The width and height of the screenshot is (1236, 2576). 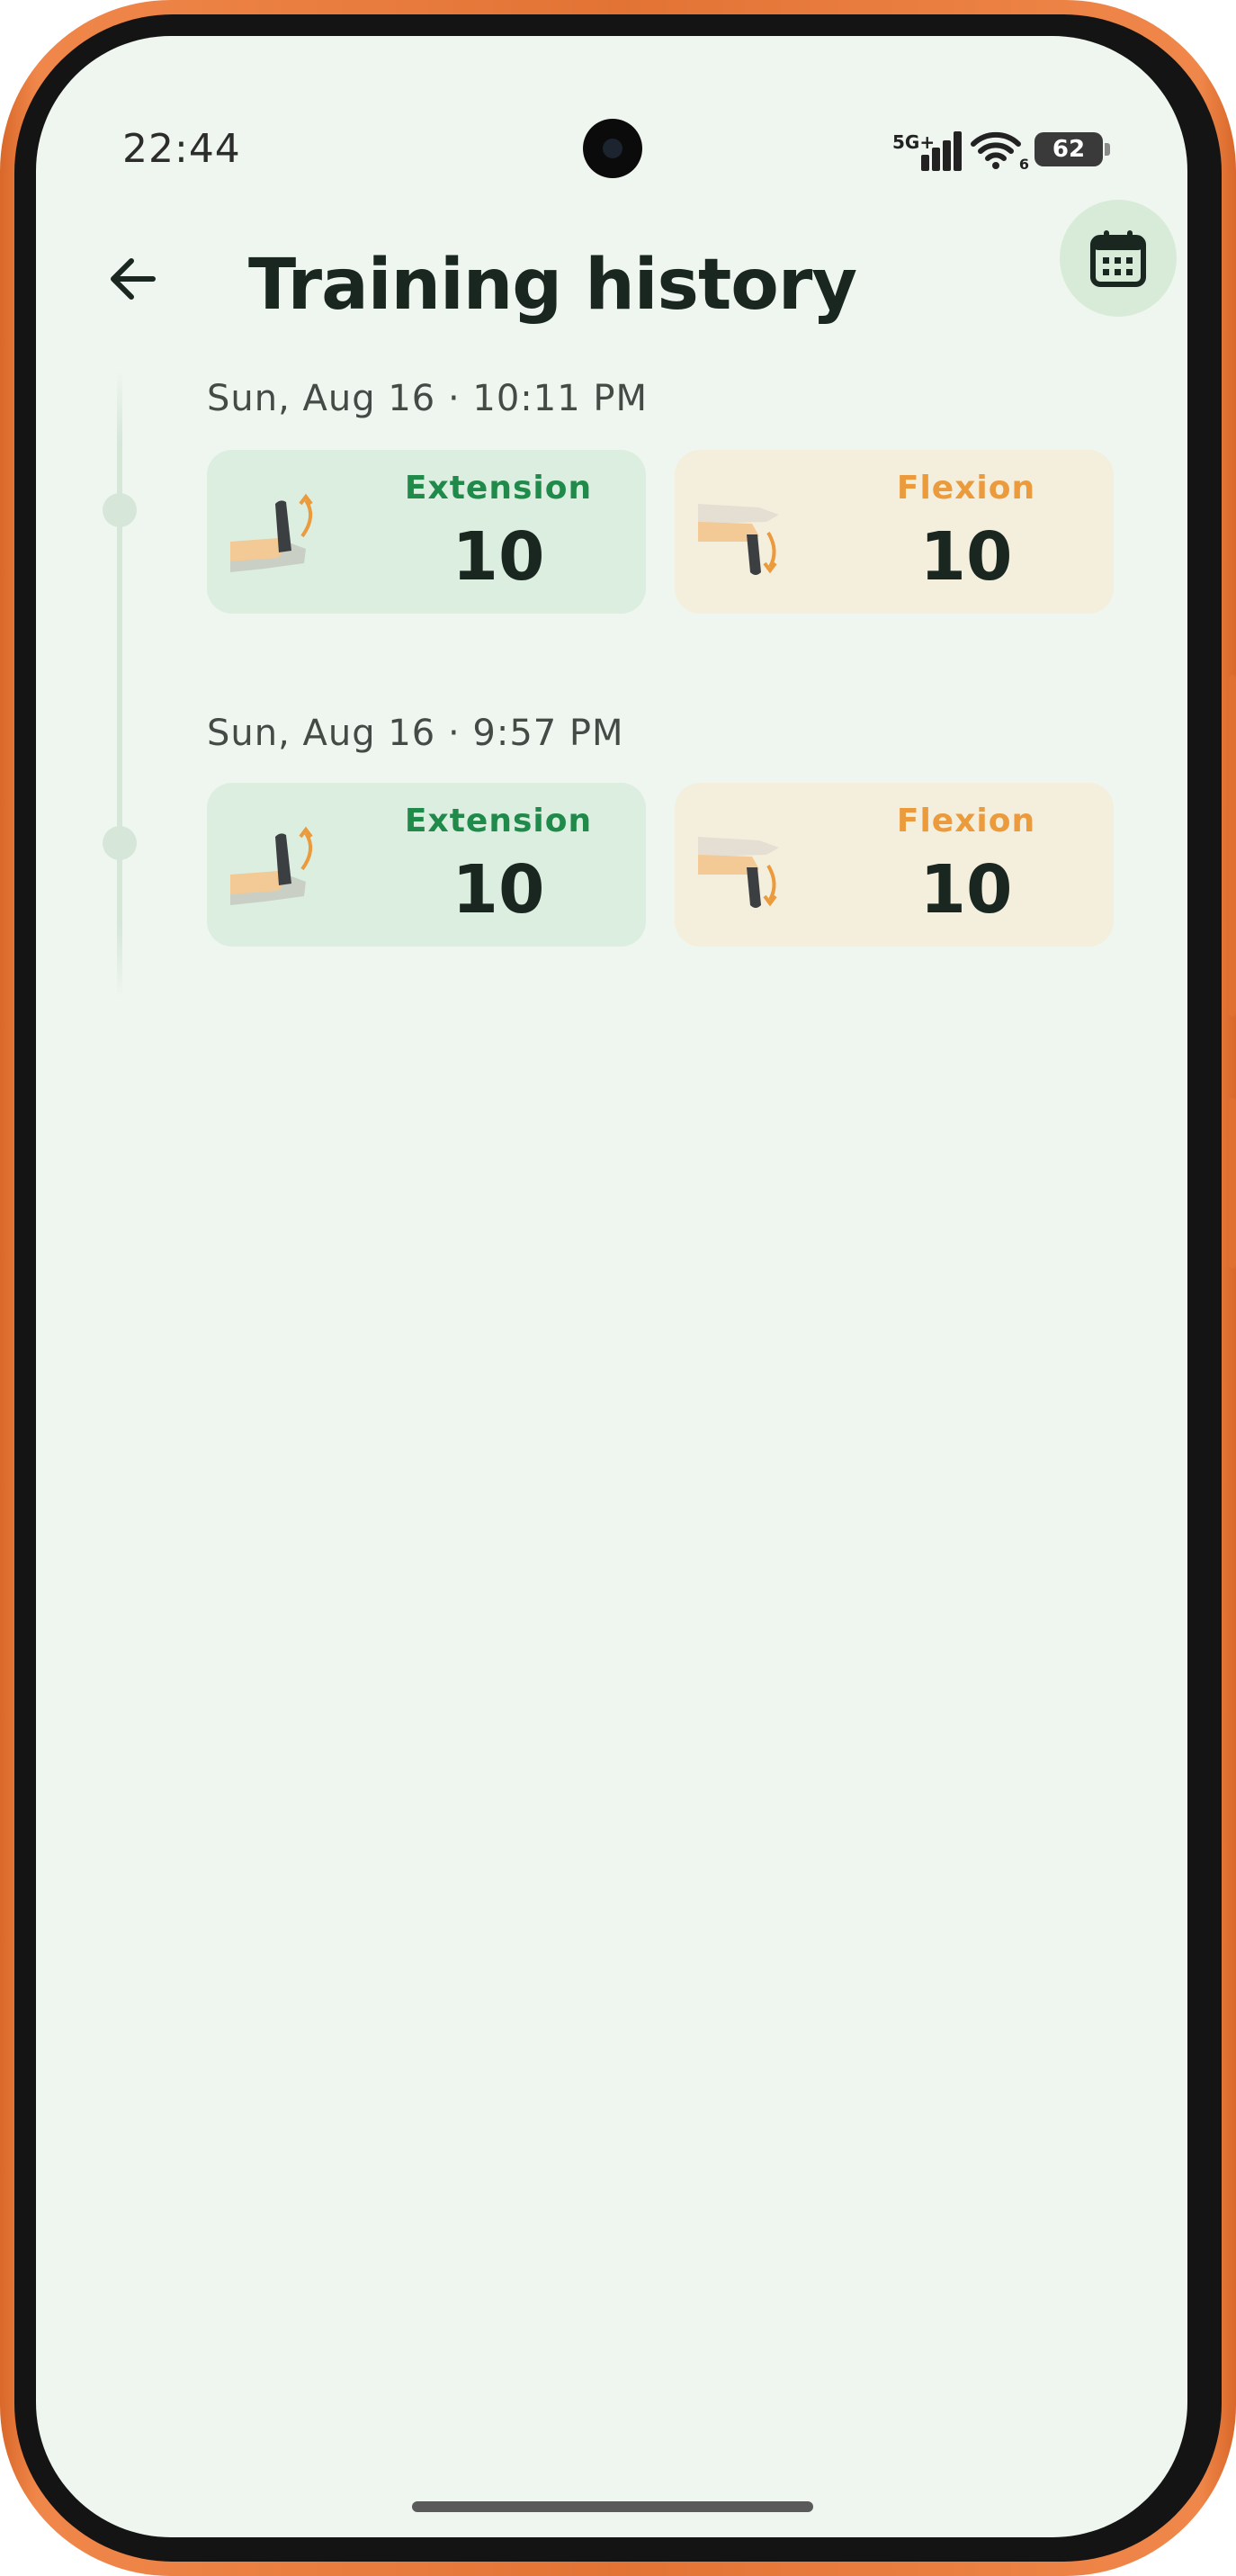 I want to click on back-button, so click(x=133, y=279).